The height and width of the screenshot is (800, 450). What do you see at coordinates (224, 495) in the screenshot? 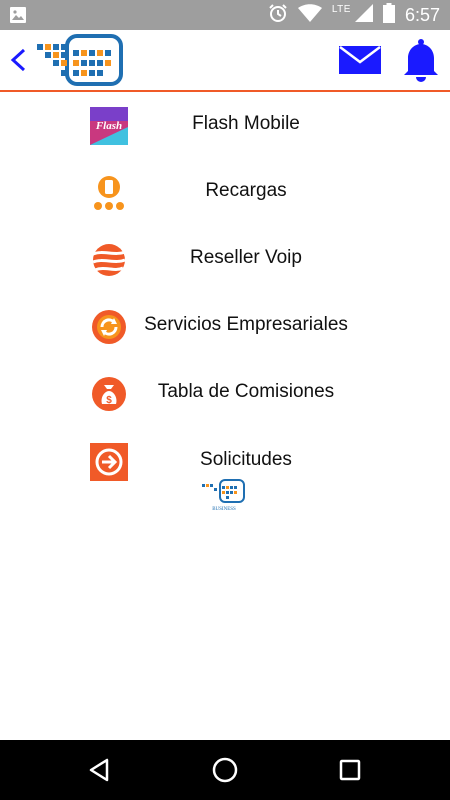
I see `business-logo: BUSINESS` at bounding box center [224, 495].